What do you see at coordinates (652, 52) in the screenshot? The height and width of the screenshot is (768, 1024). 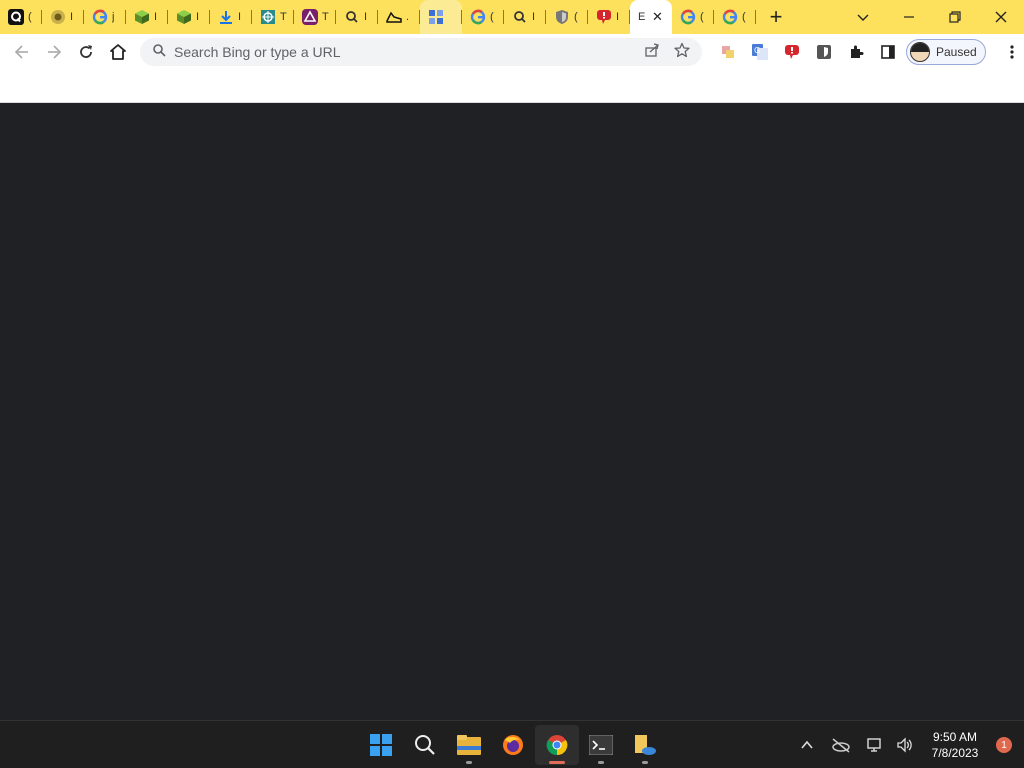 I see `share-icon` at bounding box center [652, 52].